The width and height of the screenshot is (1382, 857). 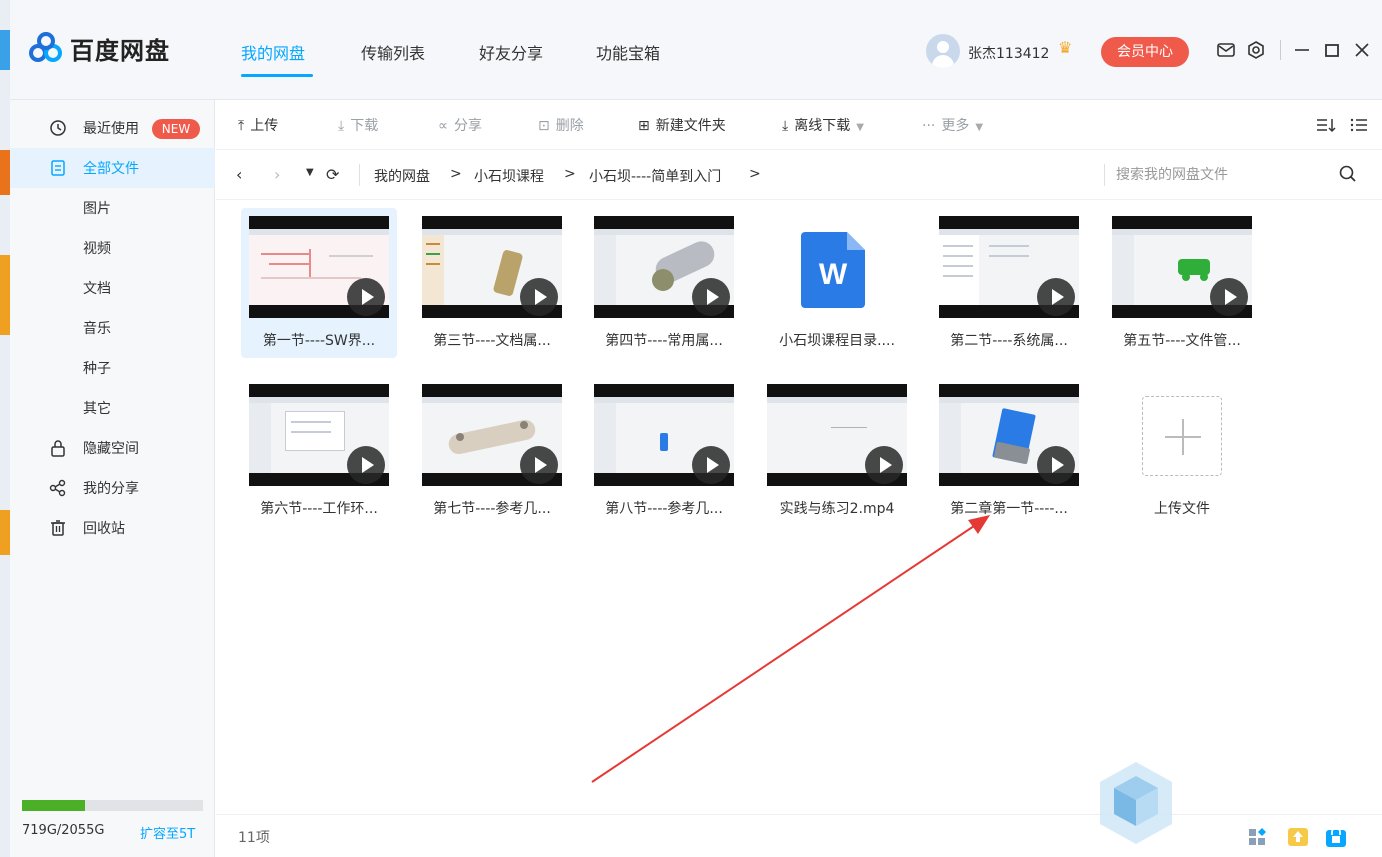 I want to click on new-badge: NEW, so click(x=176, y=129).